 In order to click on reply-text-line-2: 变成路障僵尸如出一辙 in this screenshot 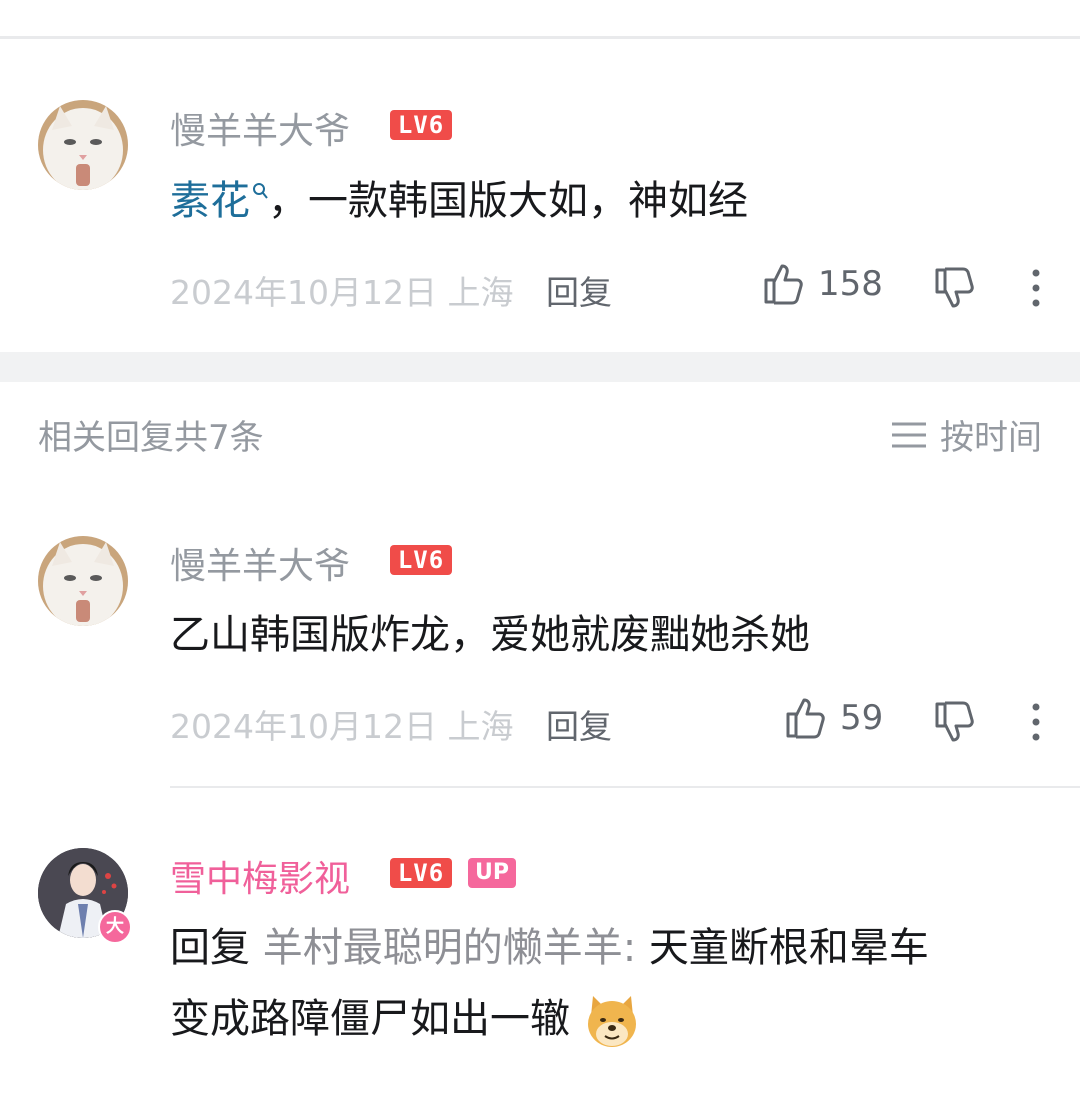, I will do `click(405, 1019)`.